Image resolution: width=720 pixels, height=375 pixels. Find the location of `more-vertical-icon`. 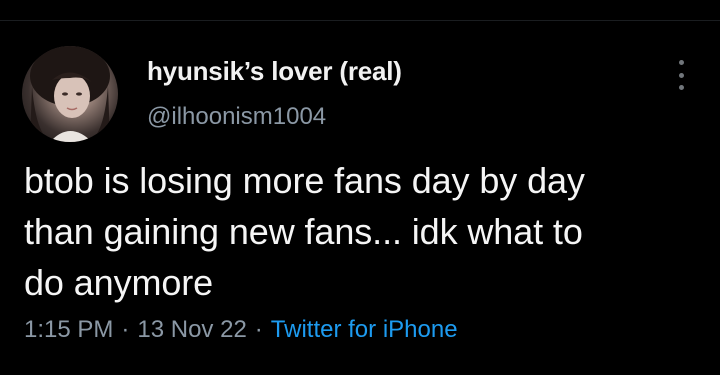

more-vertical-icon is located at coordinates (681, 75).